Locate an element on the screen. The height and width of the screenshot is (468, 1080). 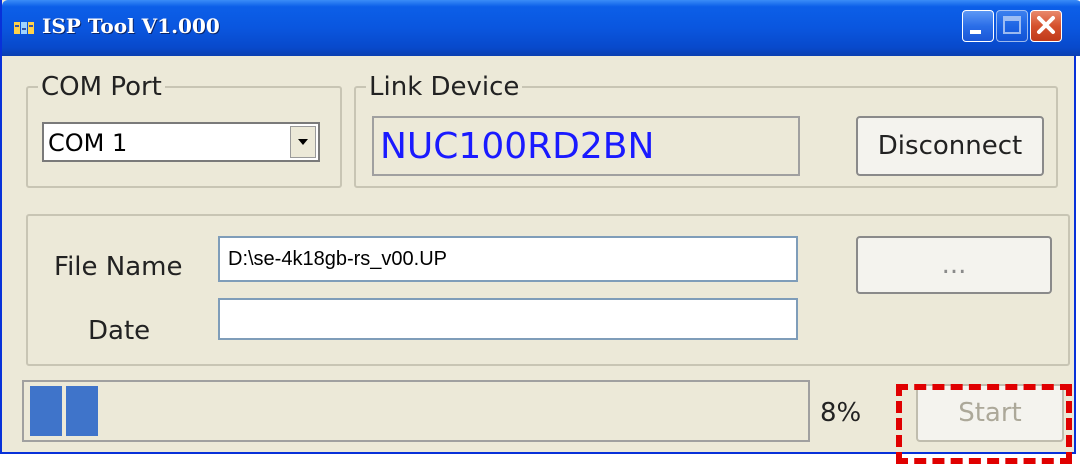
close-button is located at coordinates (1046, 26).